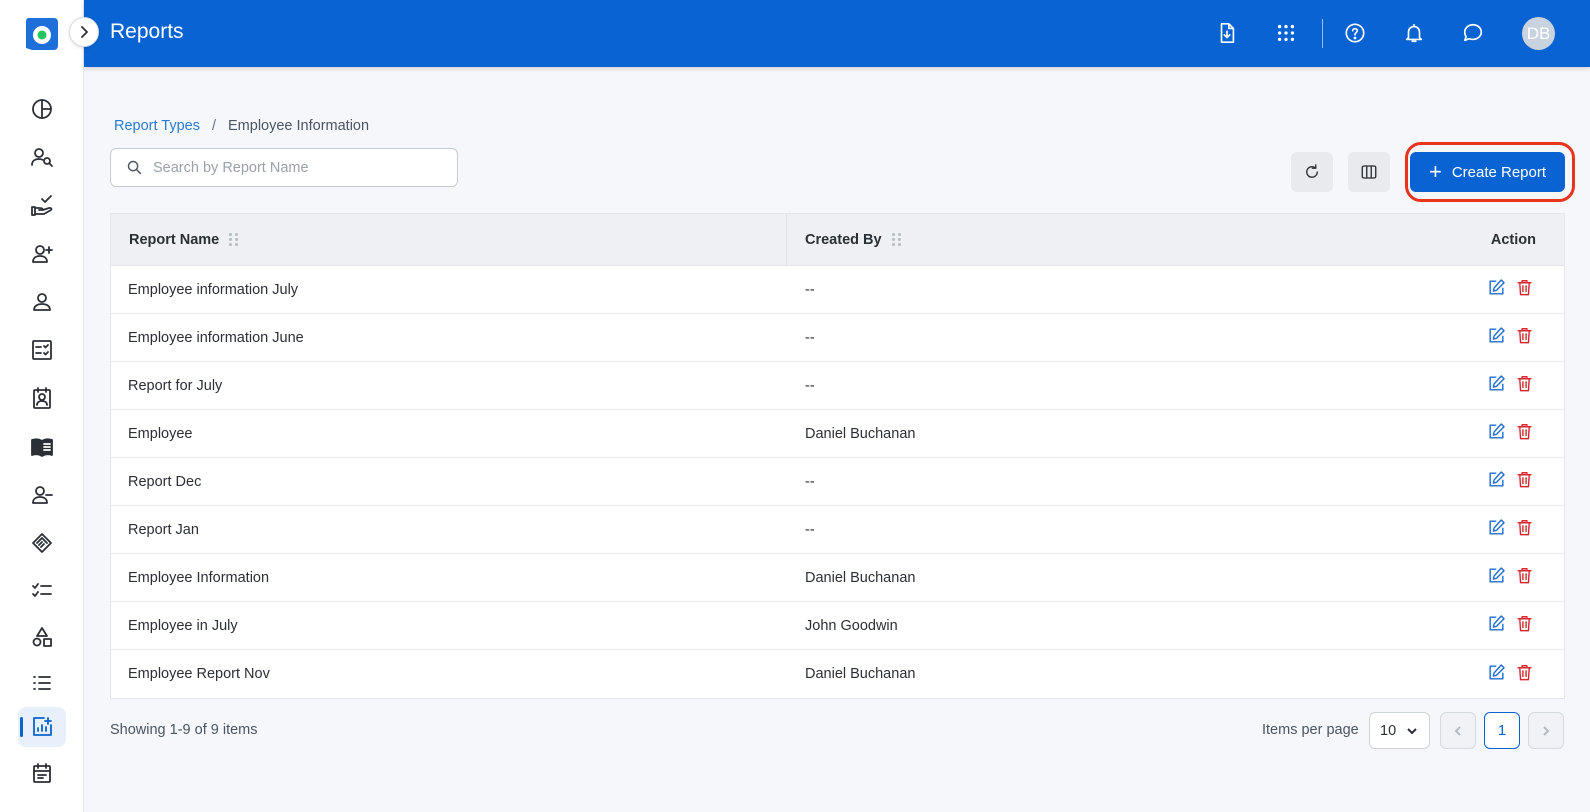  I want to click on table-row: Employee Report Nov Daniel Buchanan, so click(837, 674).